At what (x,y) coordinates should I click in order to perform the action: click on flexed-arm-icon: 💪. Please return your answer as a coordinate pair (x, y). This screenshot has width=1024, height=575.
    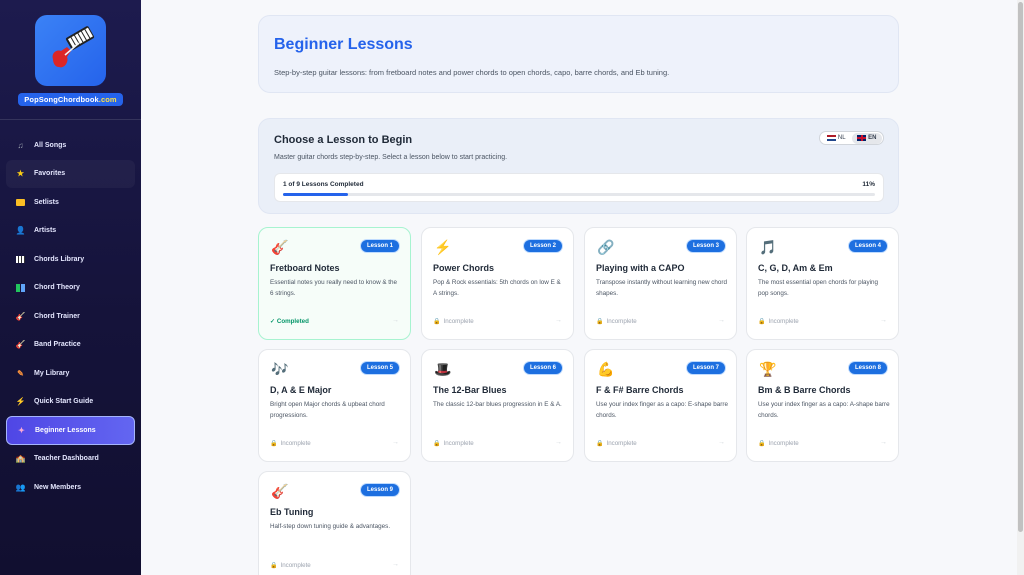
    Looking at the image, I should click on (606, 368).